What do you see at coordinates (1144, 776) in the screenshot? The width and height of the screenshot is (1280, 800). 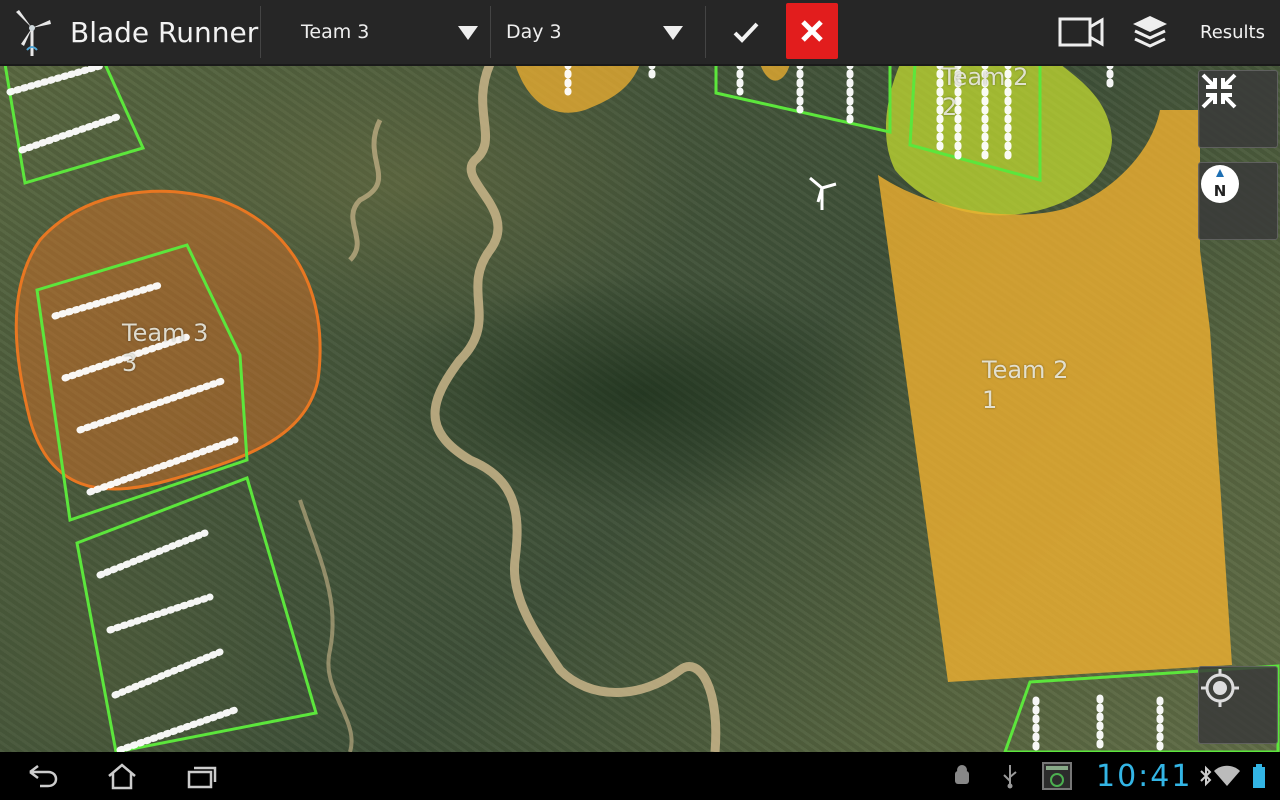 I see `status-clock: 10:41` at bounding box center [1144, 776].